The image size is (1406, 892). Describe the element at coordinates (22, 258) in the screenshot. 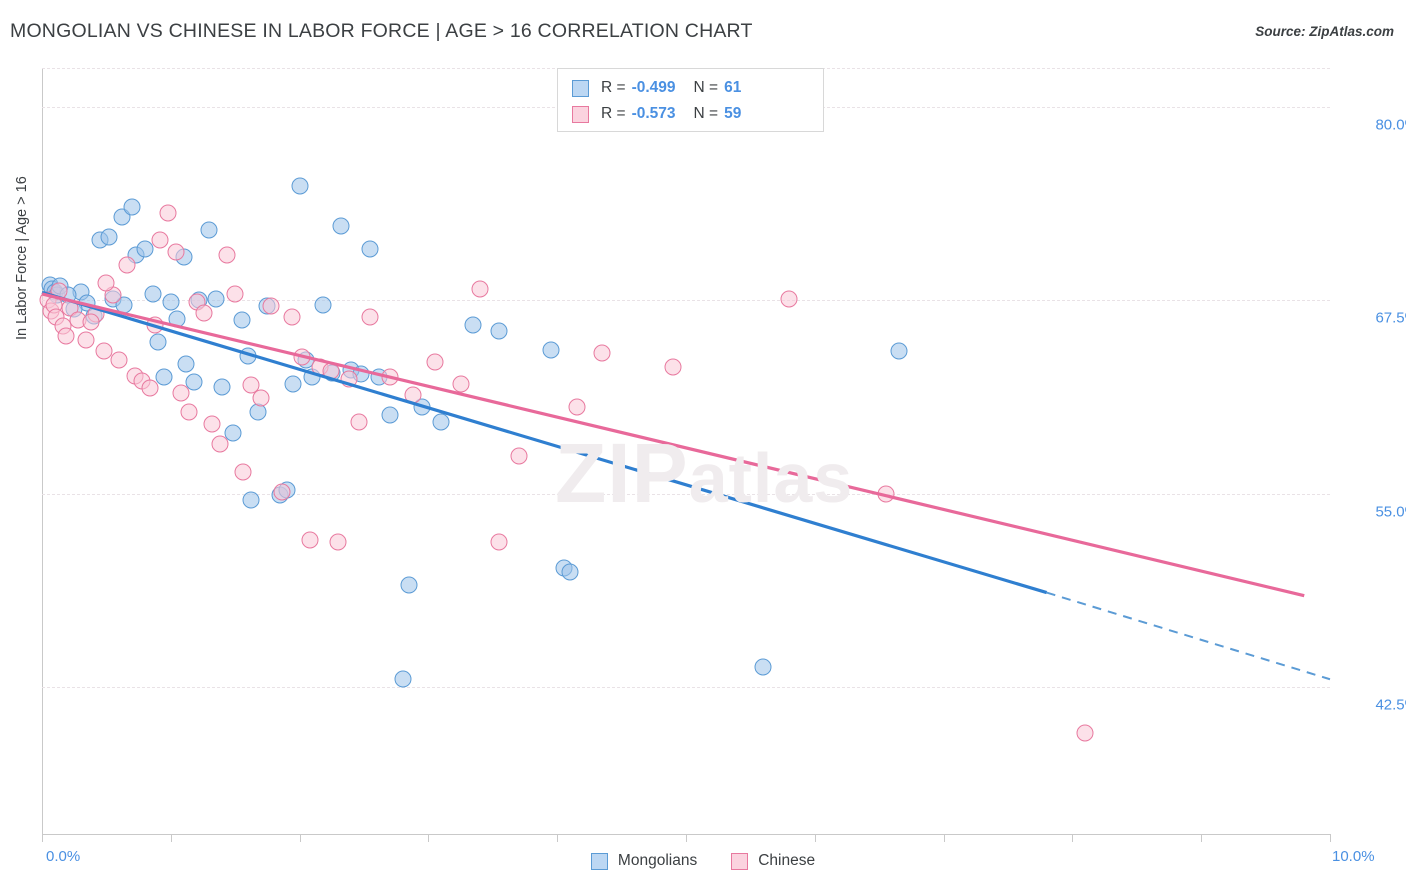

I see `y-axis-label: In Labor Force | Age > 16` at that location.